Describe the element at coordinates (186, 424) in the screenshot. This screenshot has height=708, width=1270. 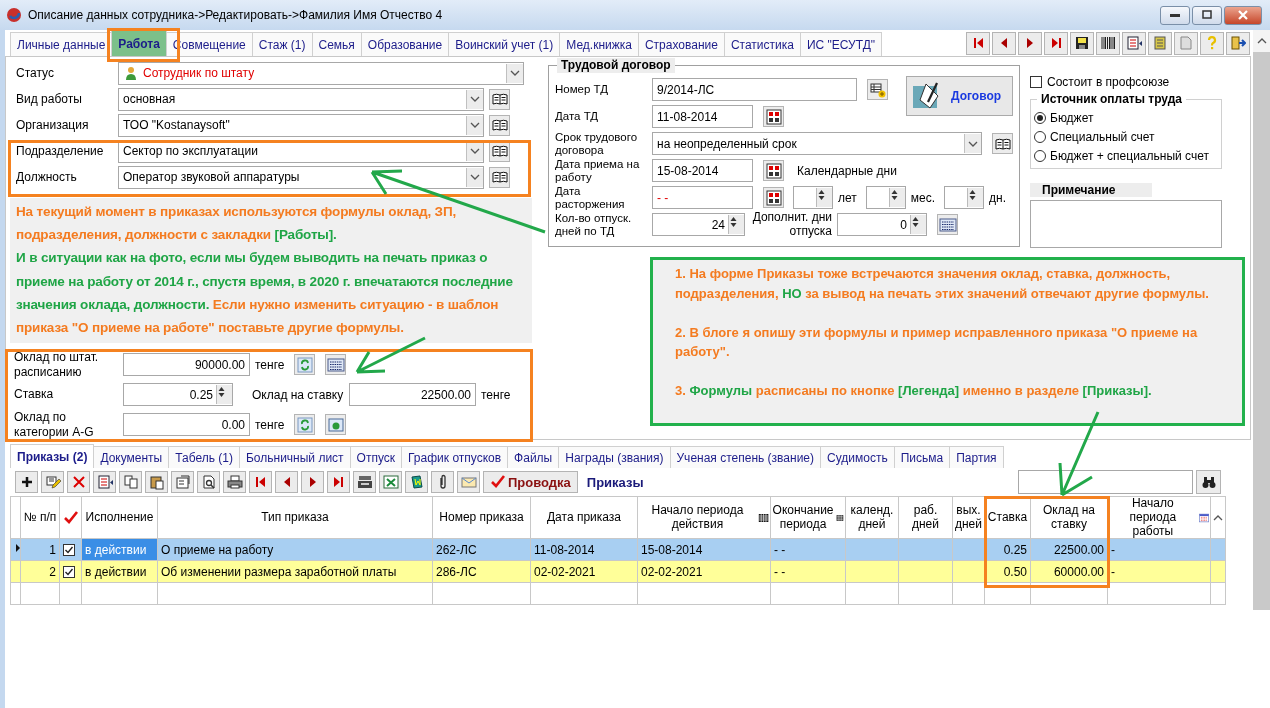
I see `number-field: 0.00` at that location.